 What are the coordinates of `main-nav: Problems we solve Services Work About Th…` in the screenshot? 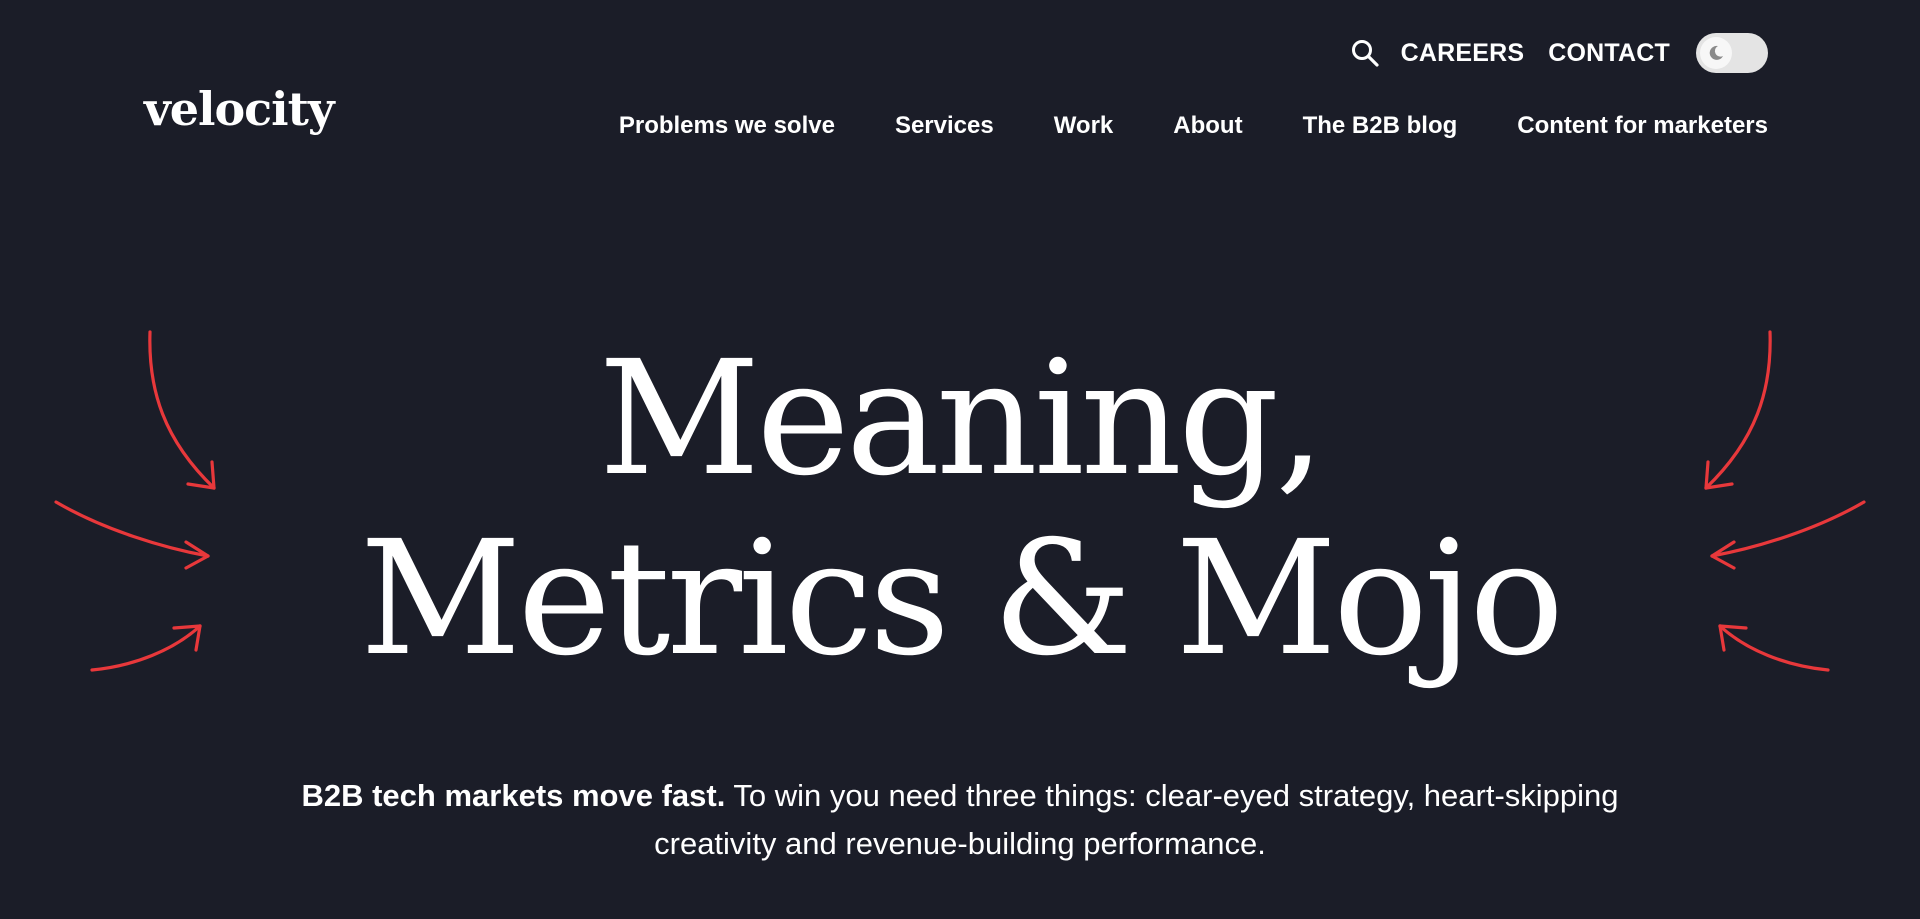 It's located at (1193, 126).